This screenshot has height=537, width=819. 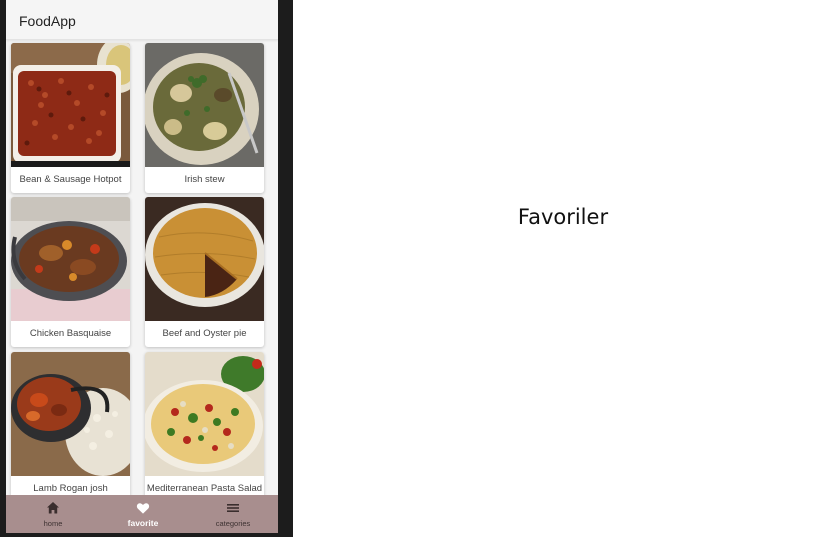 What do you see at coordinates (47, 21) in the screenshot?
I see `app-title: FoodApp` at bounding box center [47, 21].